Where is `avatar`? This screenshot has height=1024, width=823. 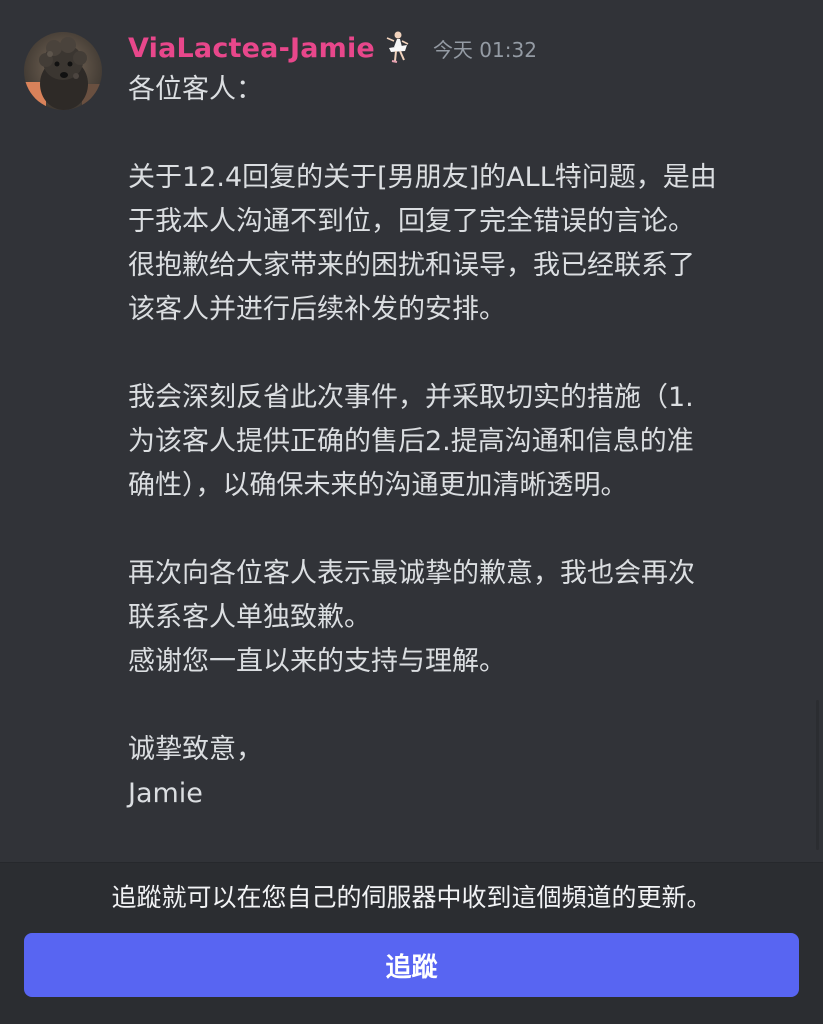 avatar is located at coordinates (63, 71).